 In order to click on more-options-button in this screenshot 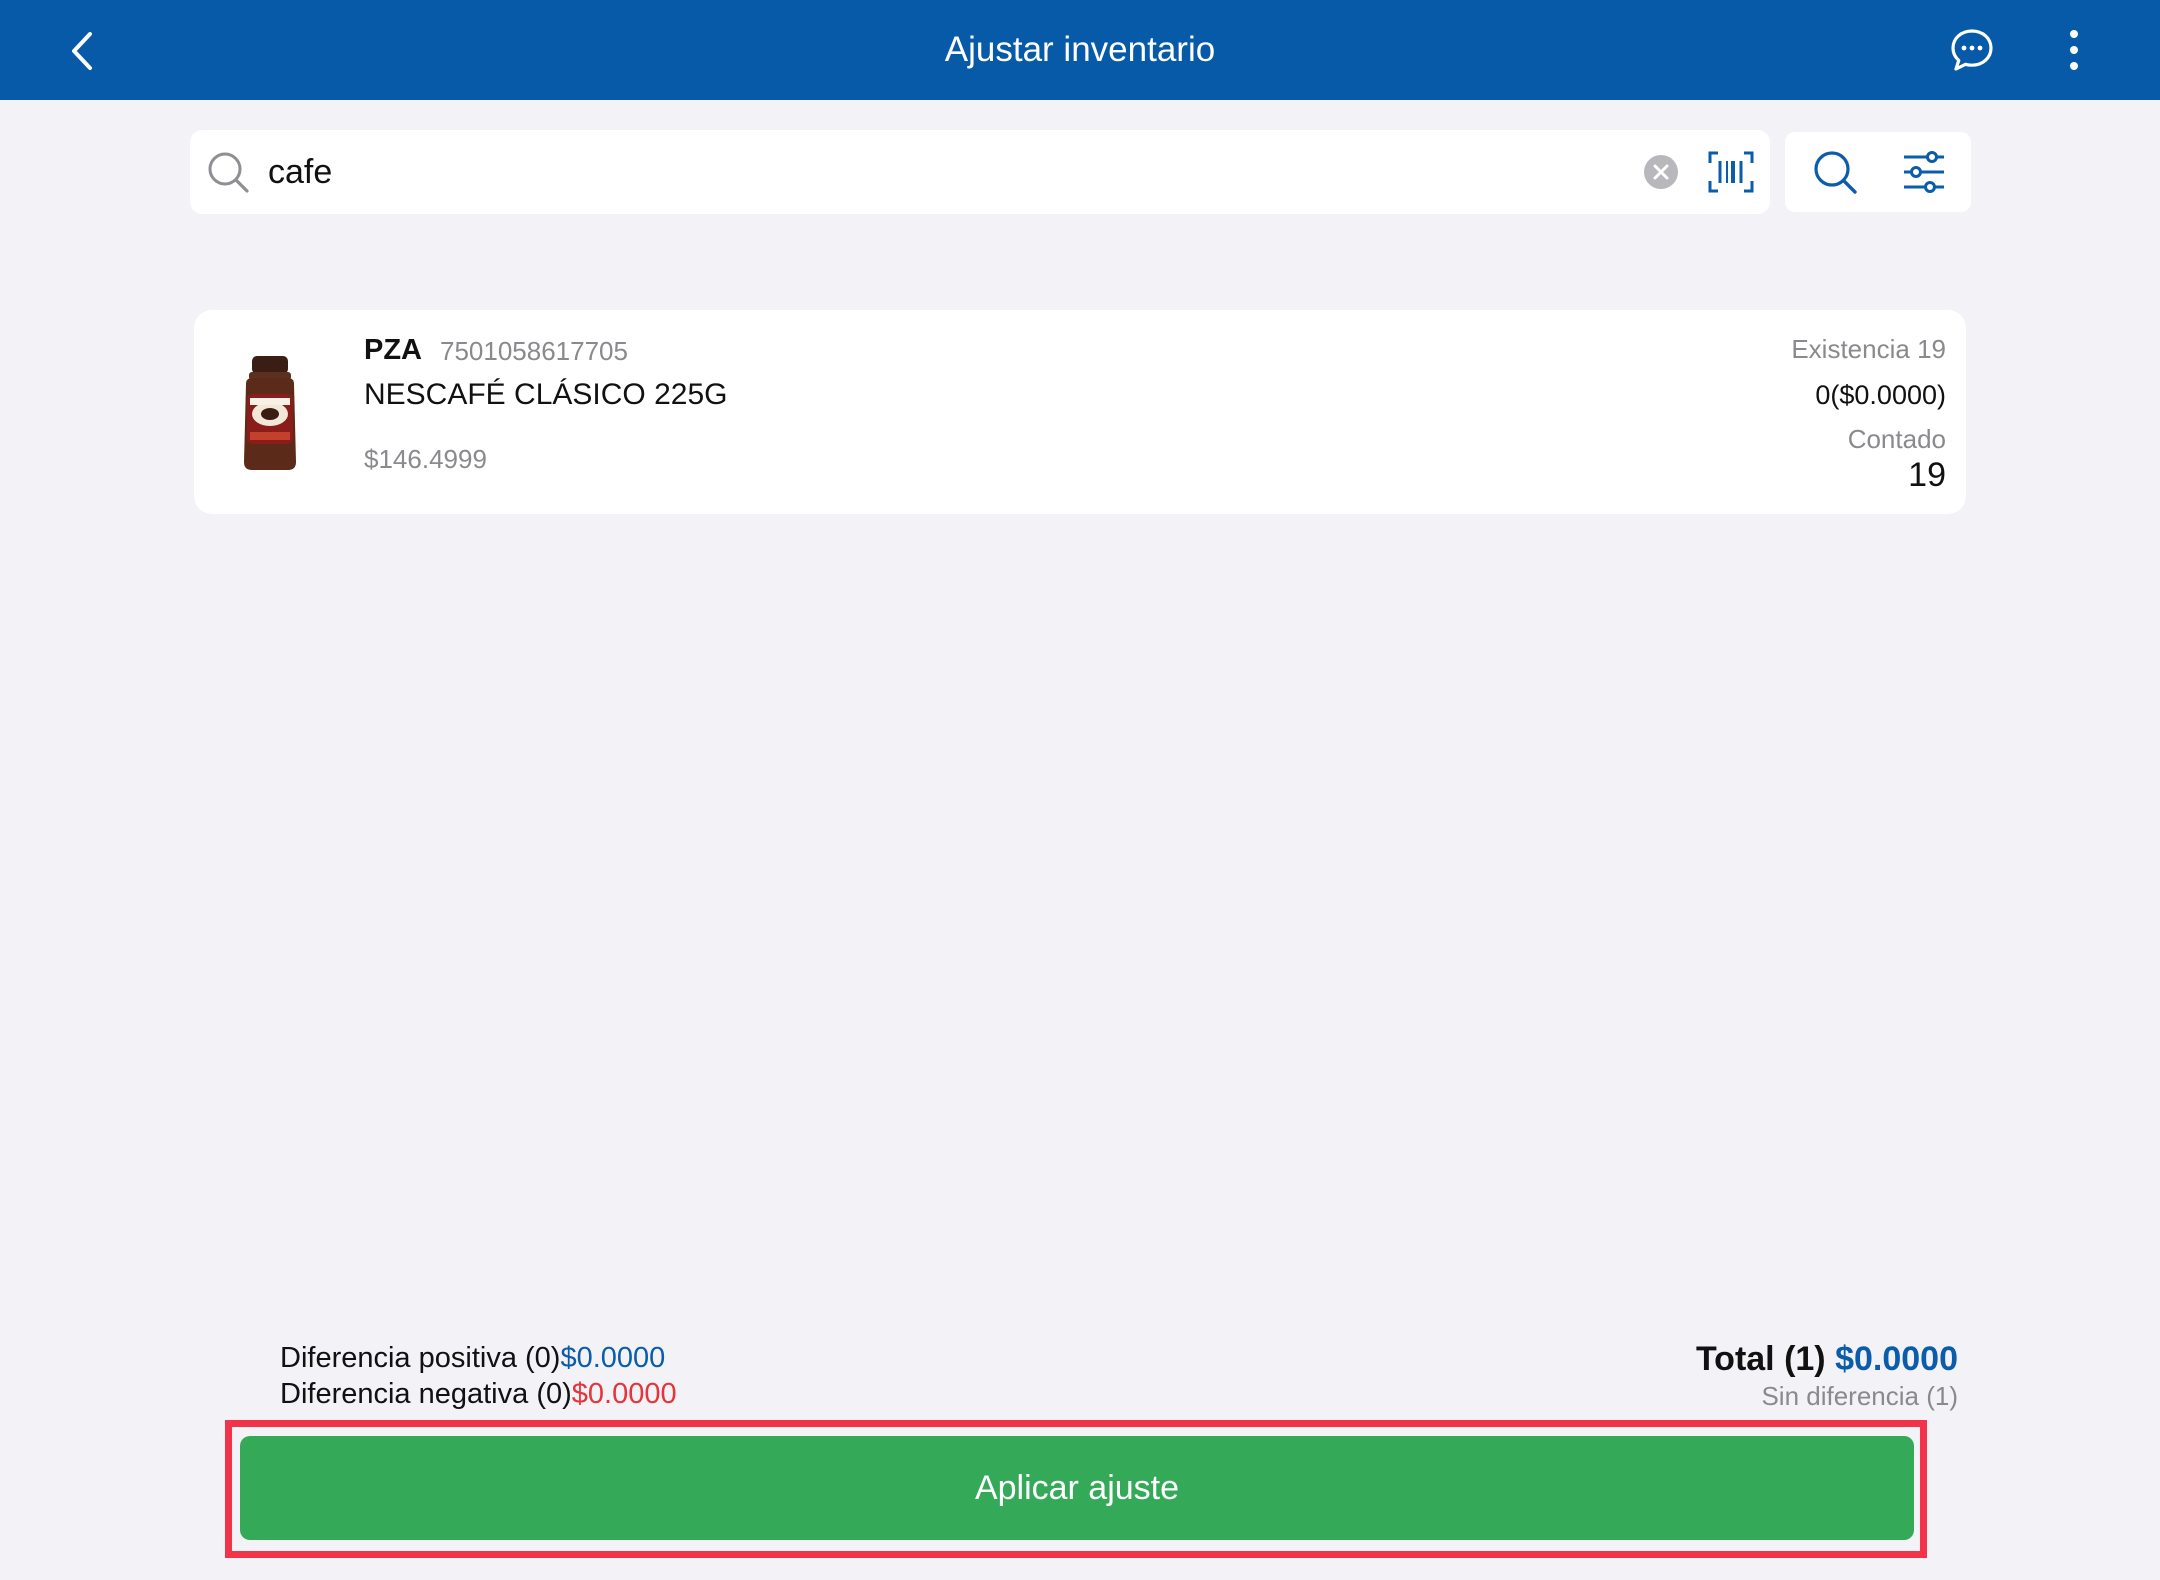, I will do `click(2074, 50)`.